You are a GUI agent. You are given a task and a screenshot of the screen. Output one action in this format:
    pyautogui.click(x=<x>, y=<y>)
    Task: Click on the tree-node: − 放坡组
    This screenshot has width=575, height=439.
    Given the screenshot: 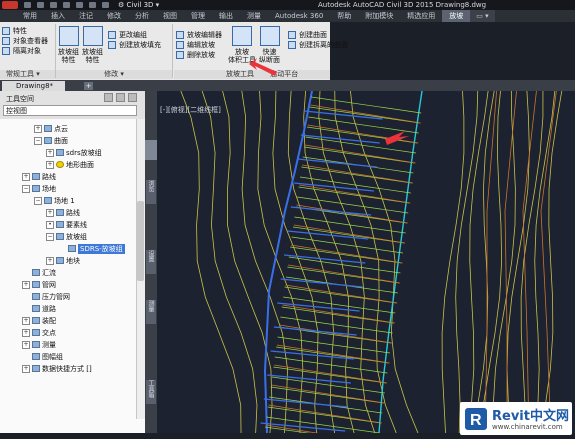 What is the action you would take?
    pyautogui.click(x=66, y=236)
    